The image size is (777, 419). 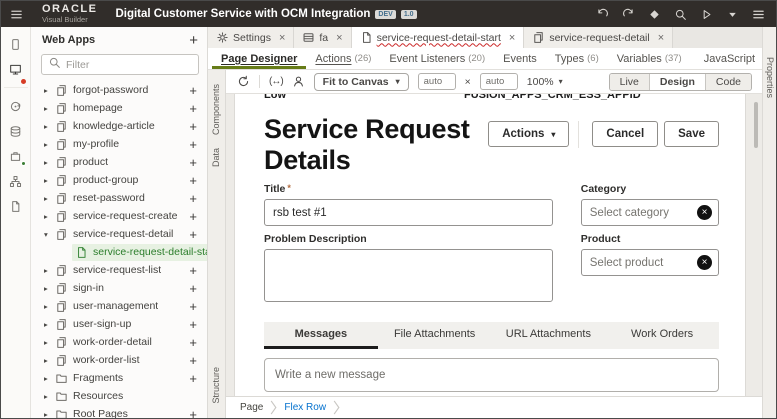 I want to click on new-message-input, so click(x=491, y=375).